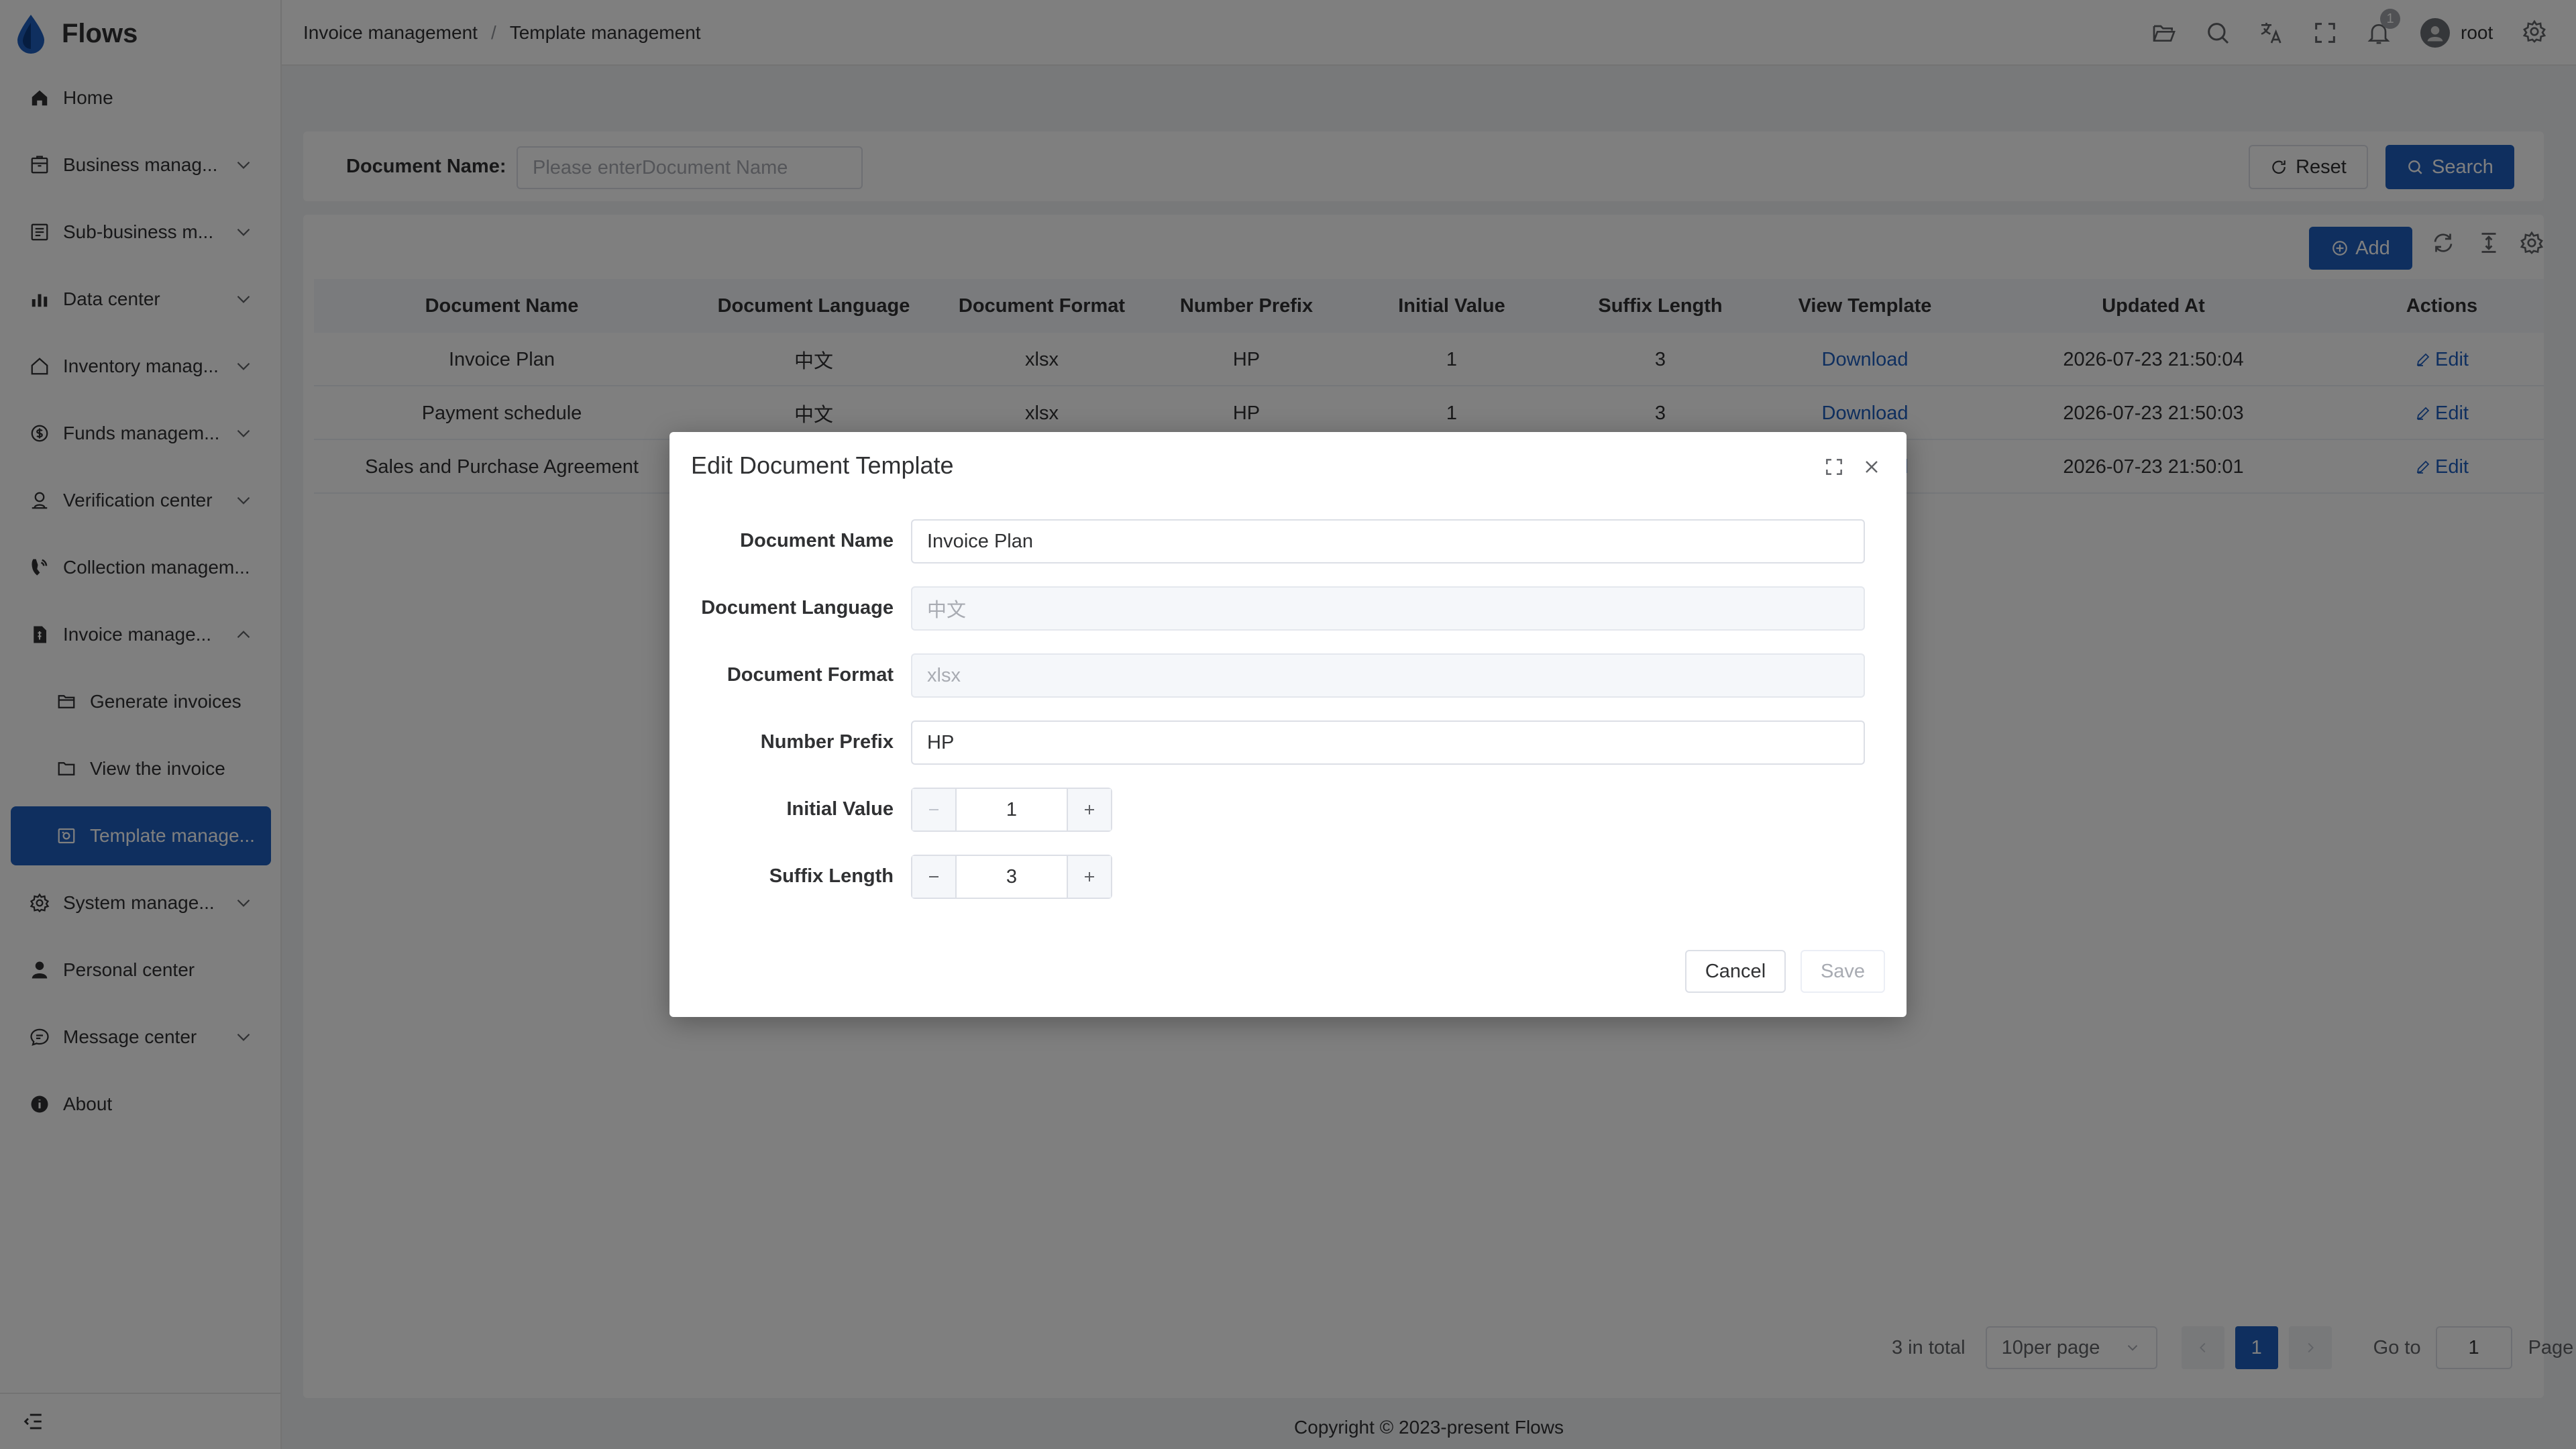 This screenshot has height=1449, width=2576. What do you see at coordinates (797, 607) in the screenshot?
I see `document-language-label: Document Language` at bounding box center [797, 607].